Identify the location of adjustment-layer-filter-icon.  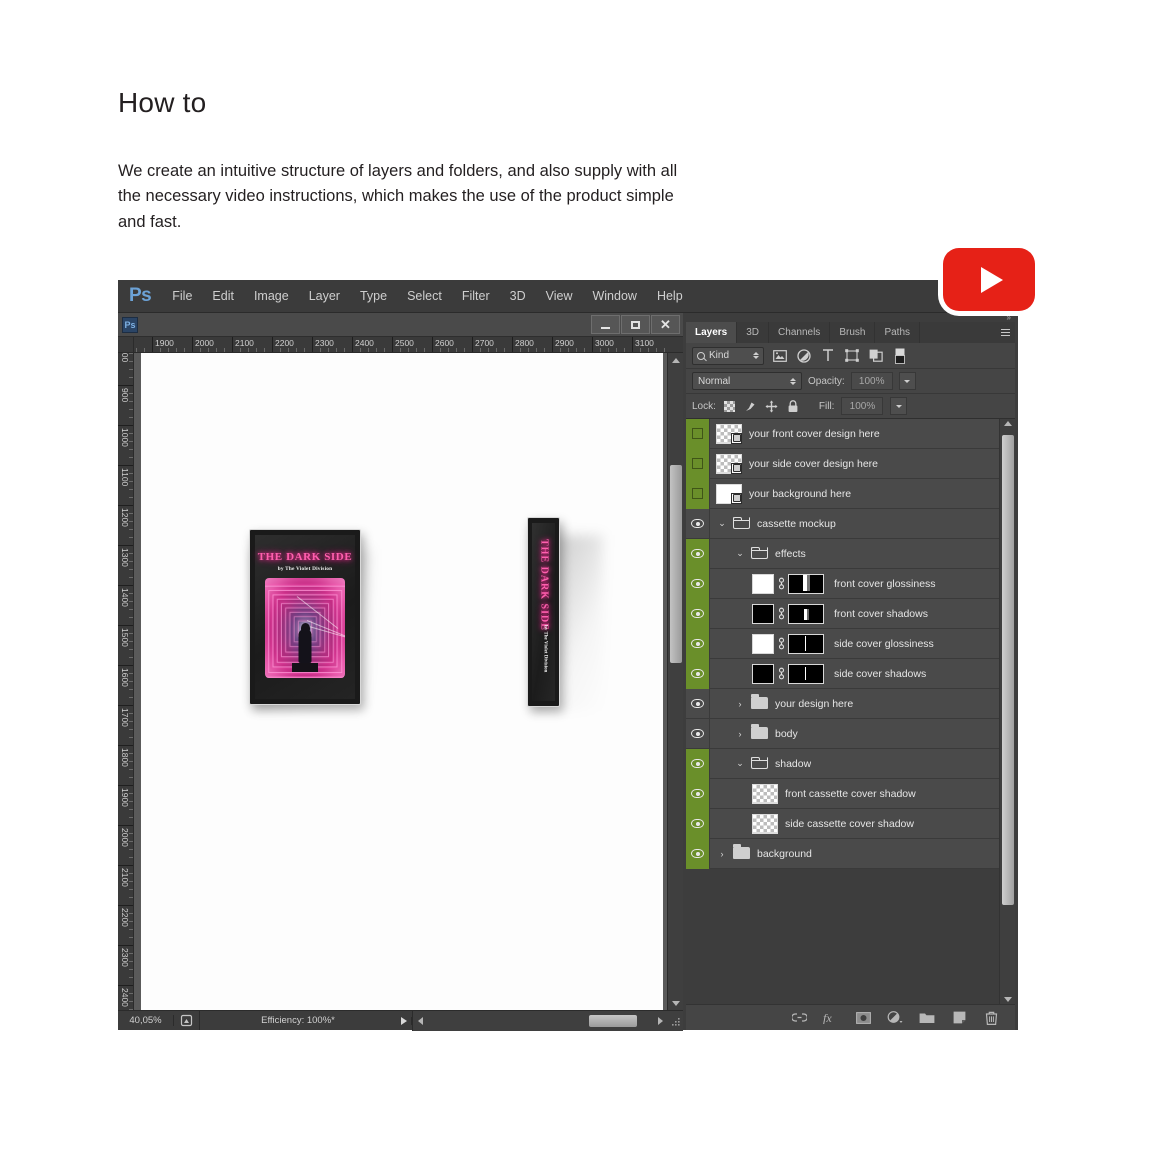
(803, 355).